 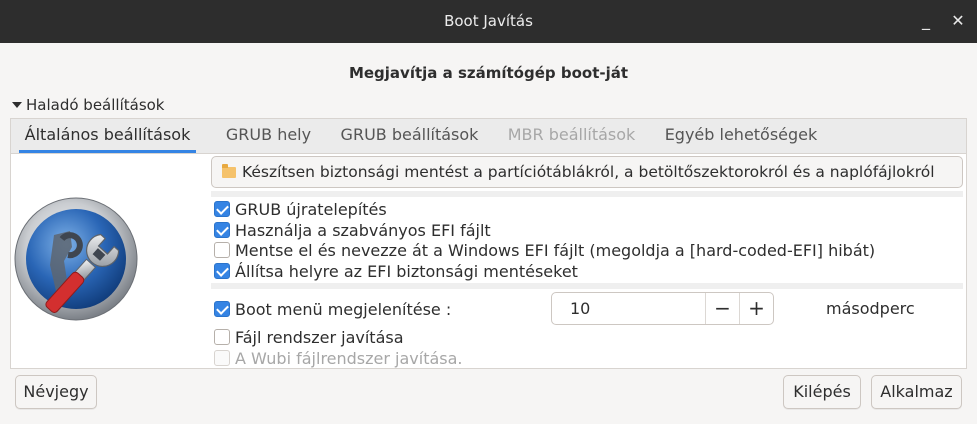 I want to click on exit-button: Kilépés, so click(x=822, y=392).